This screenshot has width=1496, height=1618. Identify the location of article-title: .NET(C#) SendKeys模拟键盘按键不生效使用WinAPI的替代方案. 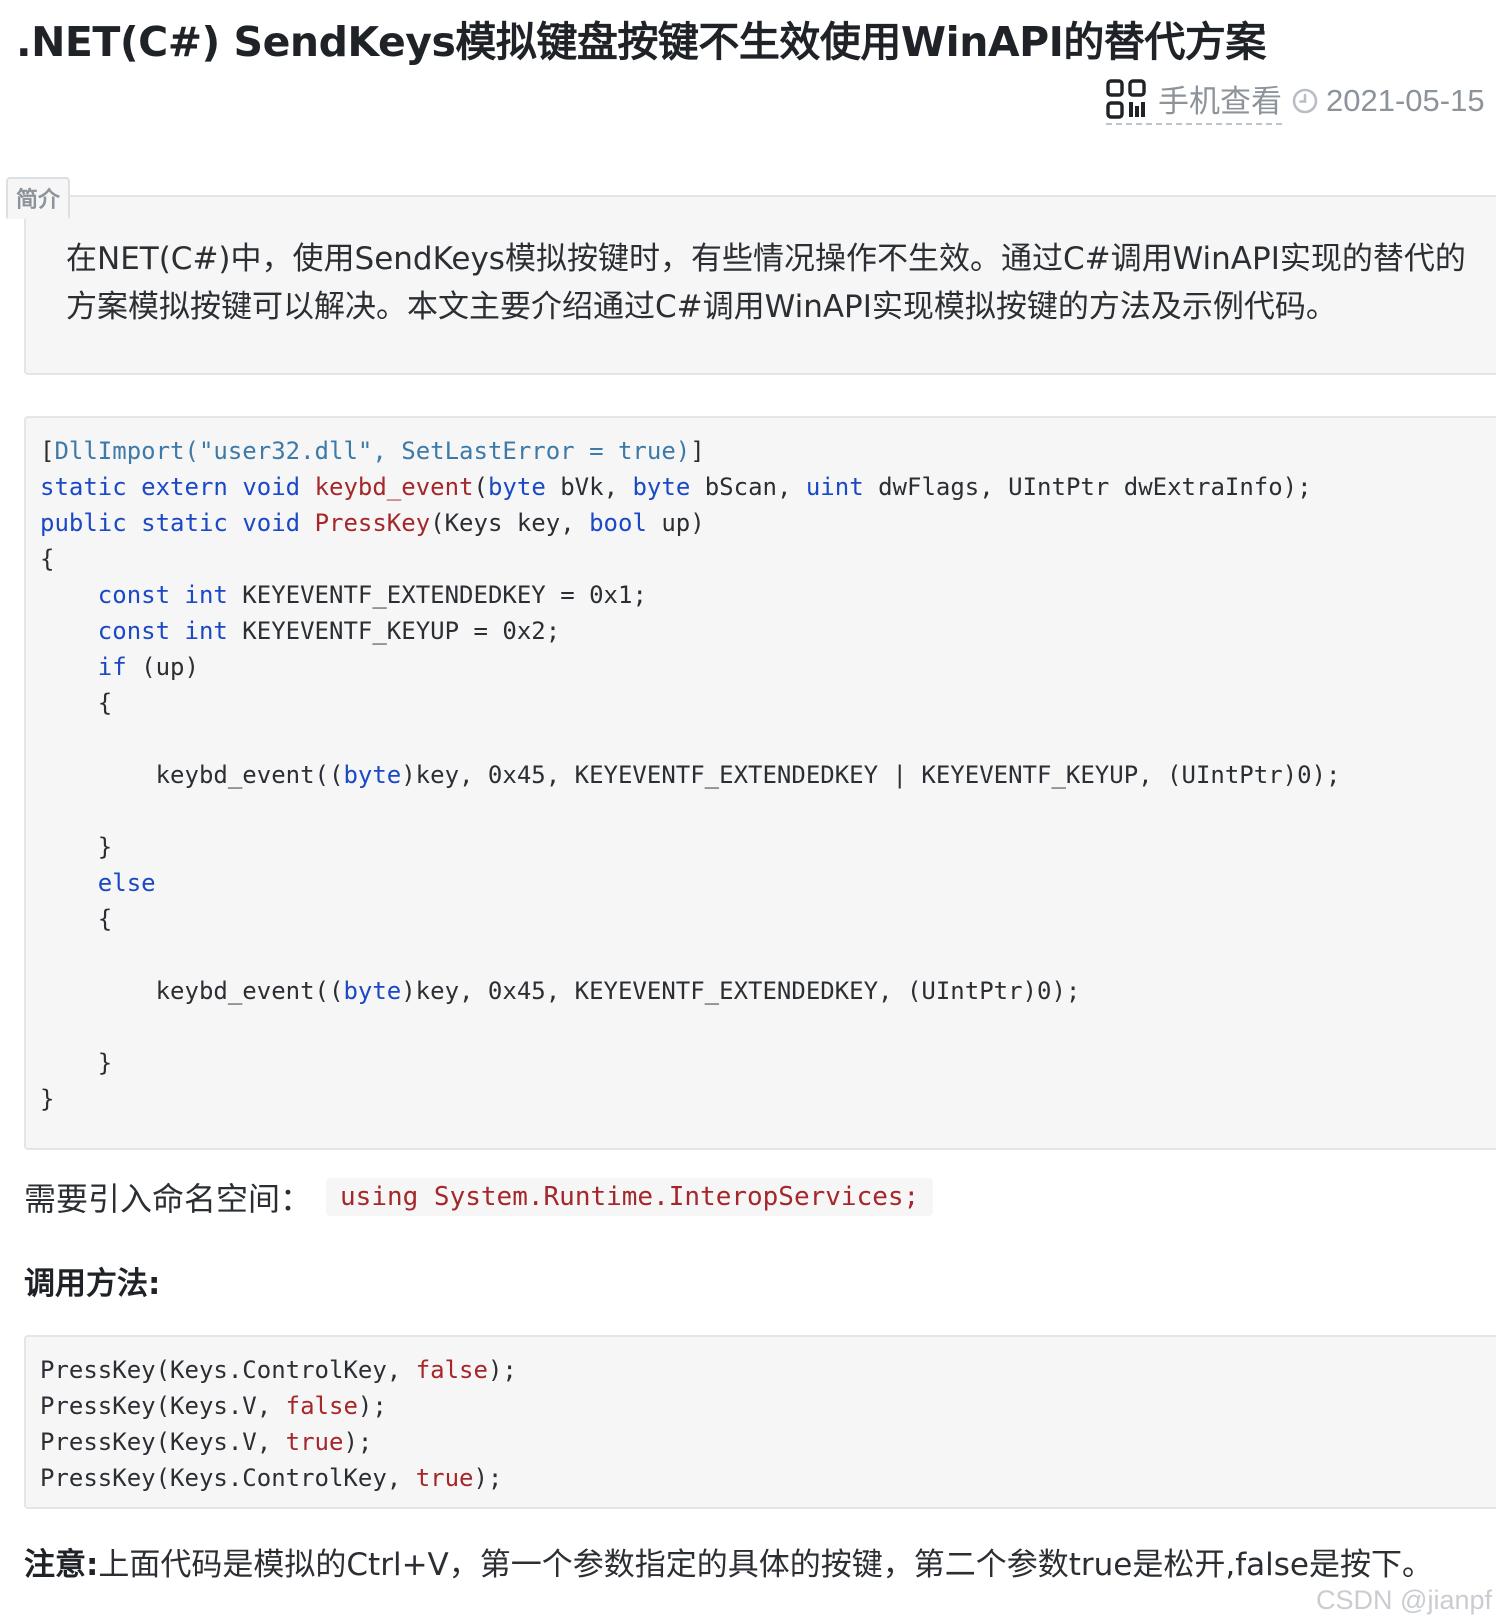
(641, 42).